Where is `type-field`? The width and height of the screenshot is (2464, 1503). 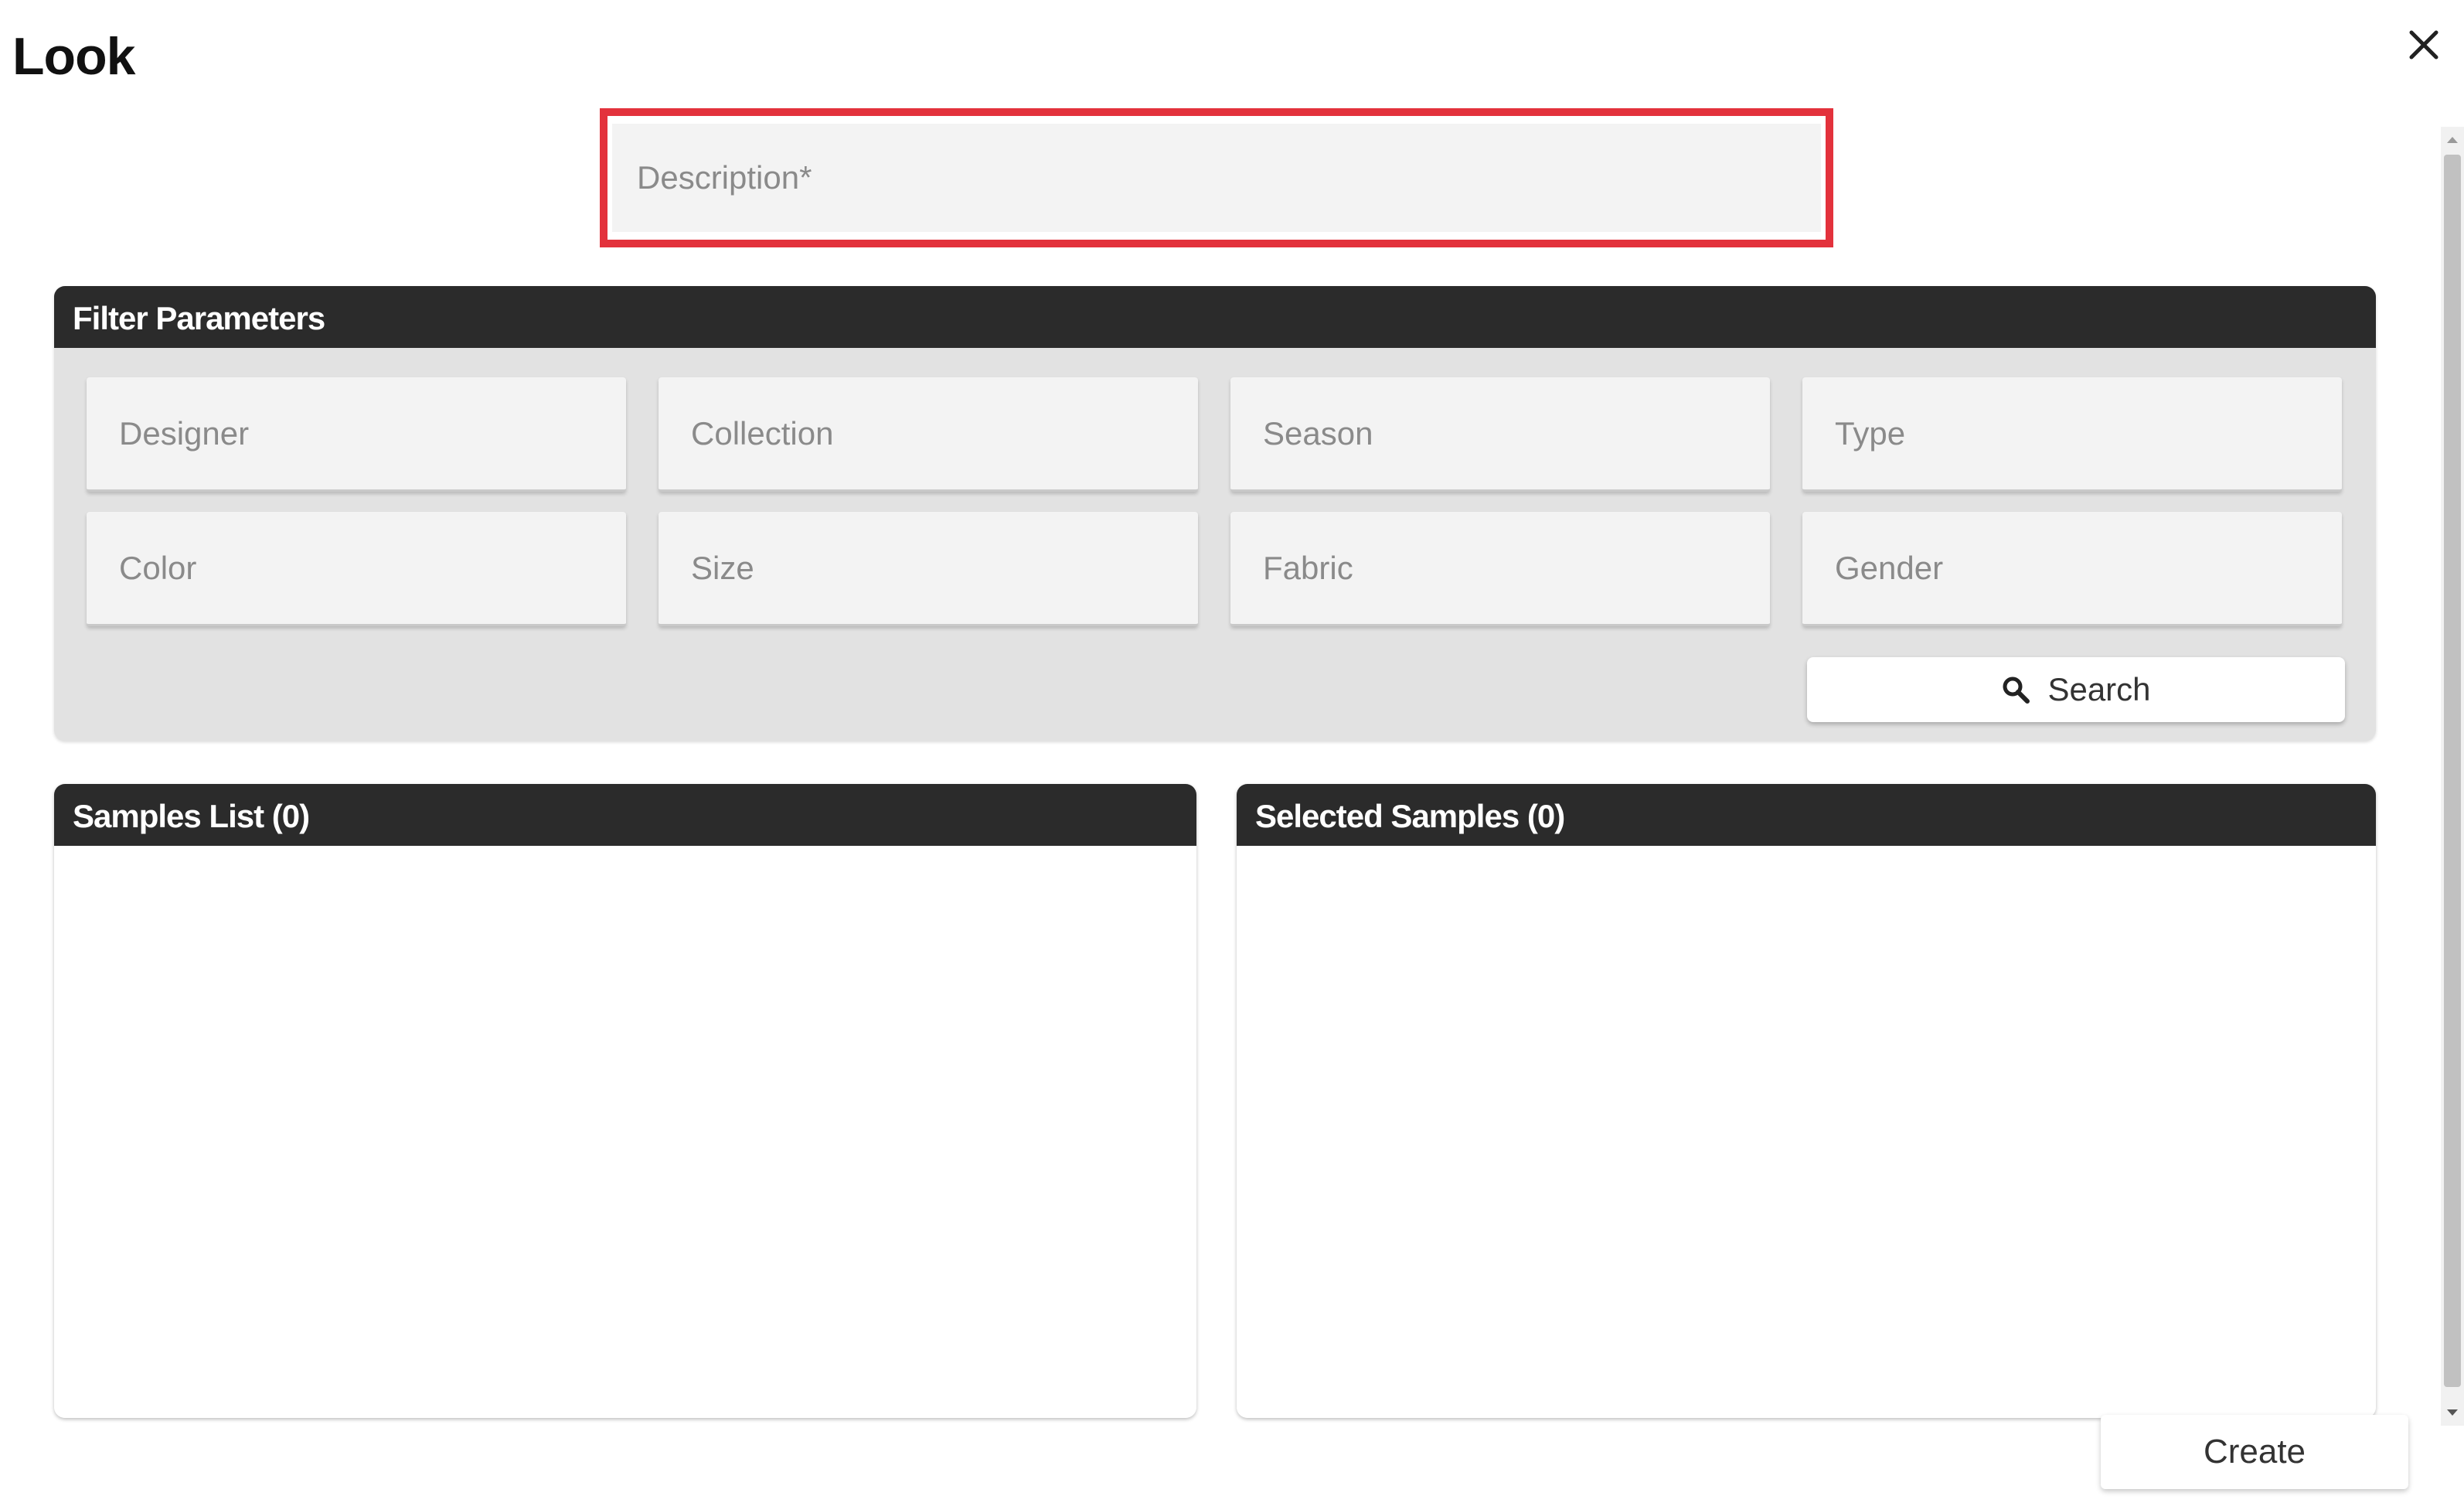
type-field is located at coordinates (2072, 434).